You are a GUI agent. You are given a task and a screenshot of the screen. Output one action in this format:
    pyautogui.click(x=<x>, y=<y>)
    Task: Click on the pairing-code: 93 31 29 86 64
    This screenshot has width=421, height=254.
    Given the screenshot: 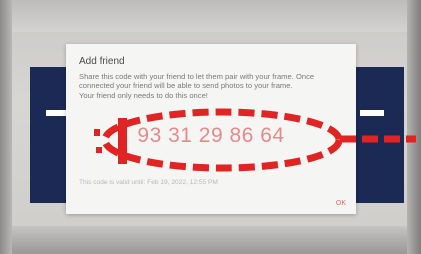 What is the action you would take?
    pyautogui.click(x=211, y=135)
    